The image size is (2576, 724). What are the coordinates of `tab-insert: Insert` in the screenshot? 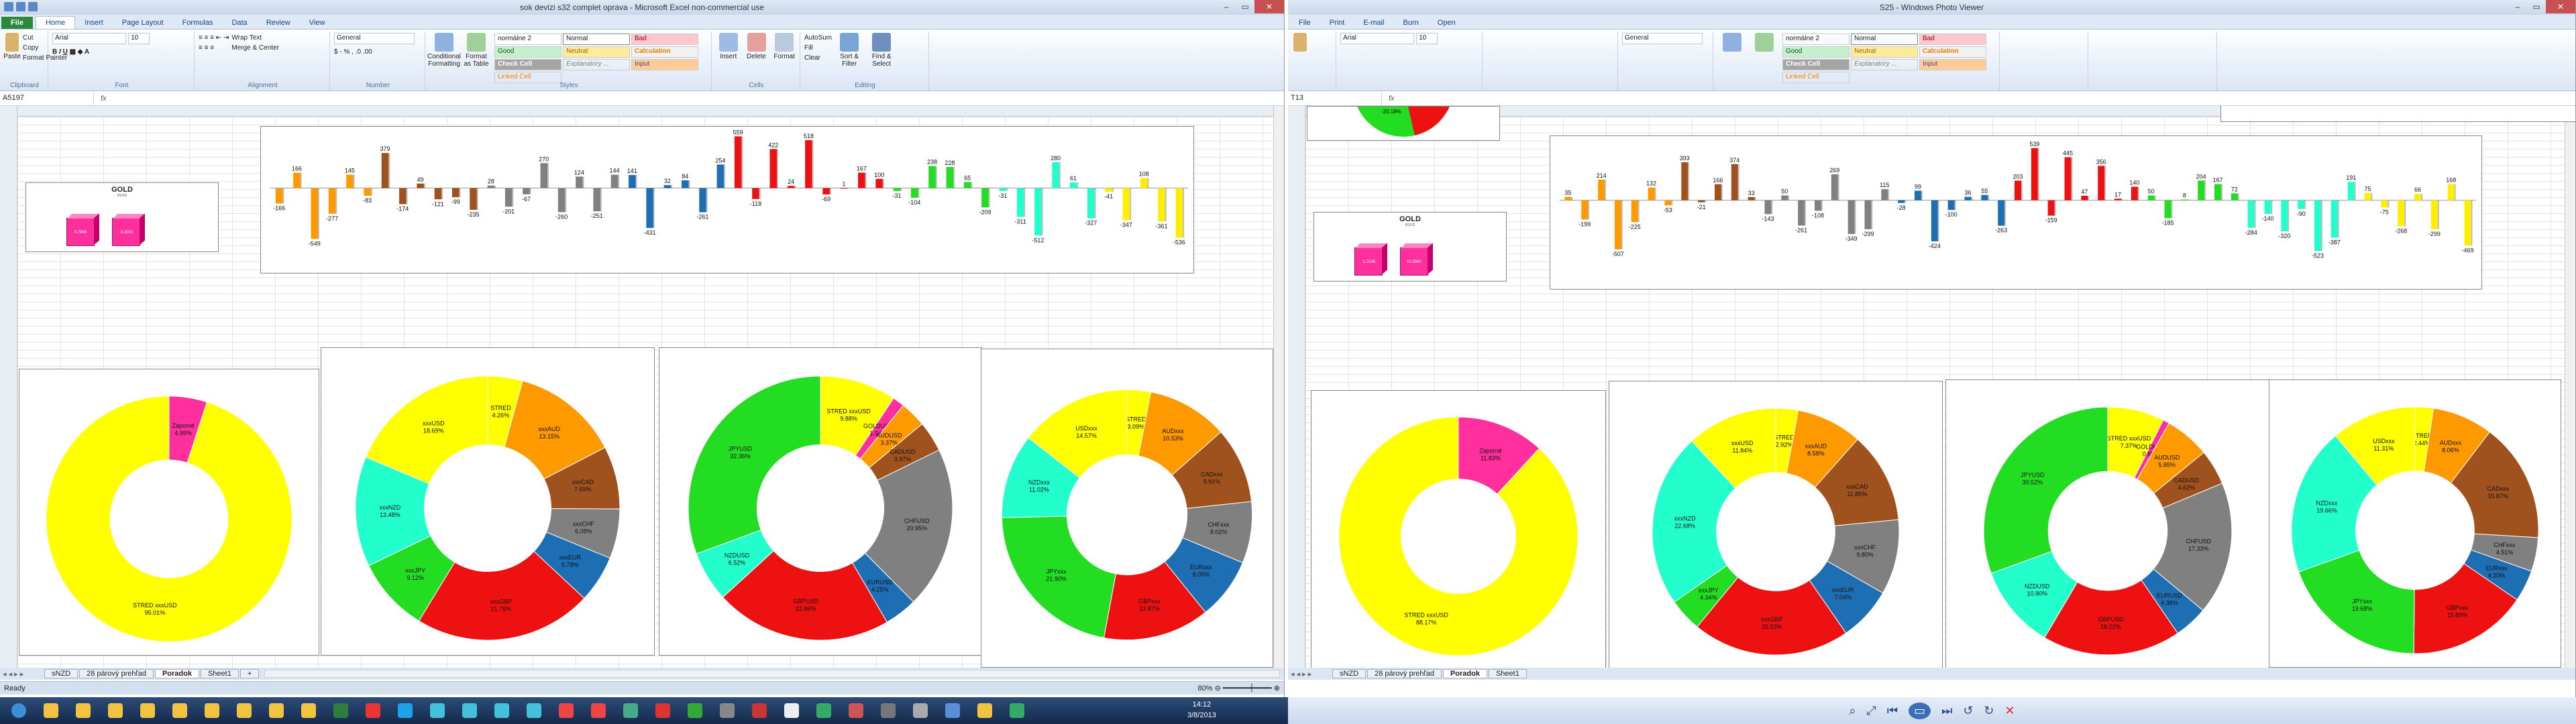 It's located at (94, 23).